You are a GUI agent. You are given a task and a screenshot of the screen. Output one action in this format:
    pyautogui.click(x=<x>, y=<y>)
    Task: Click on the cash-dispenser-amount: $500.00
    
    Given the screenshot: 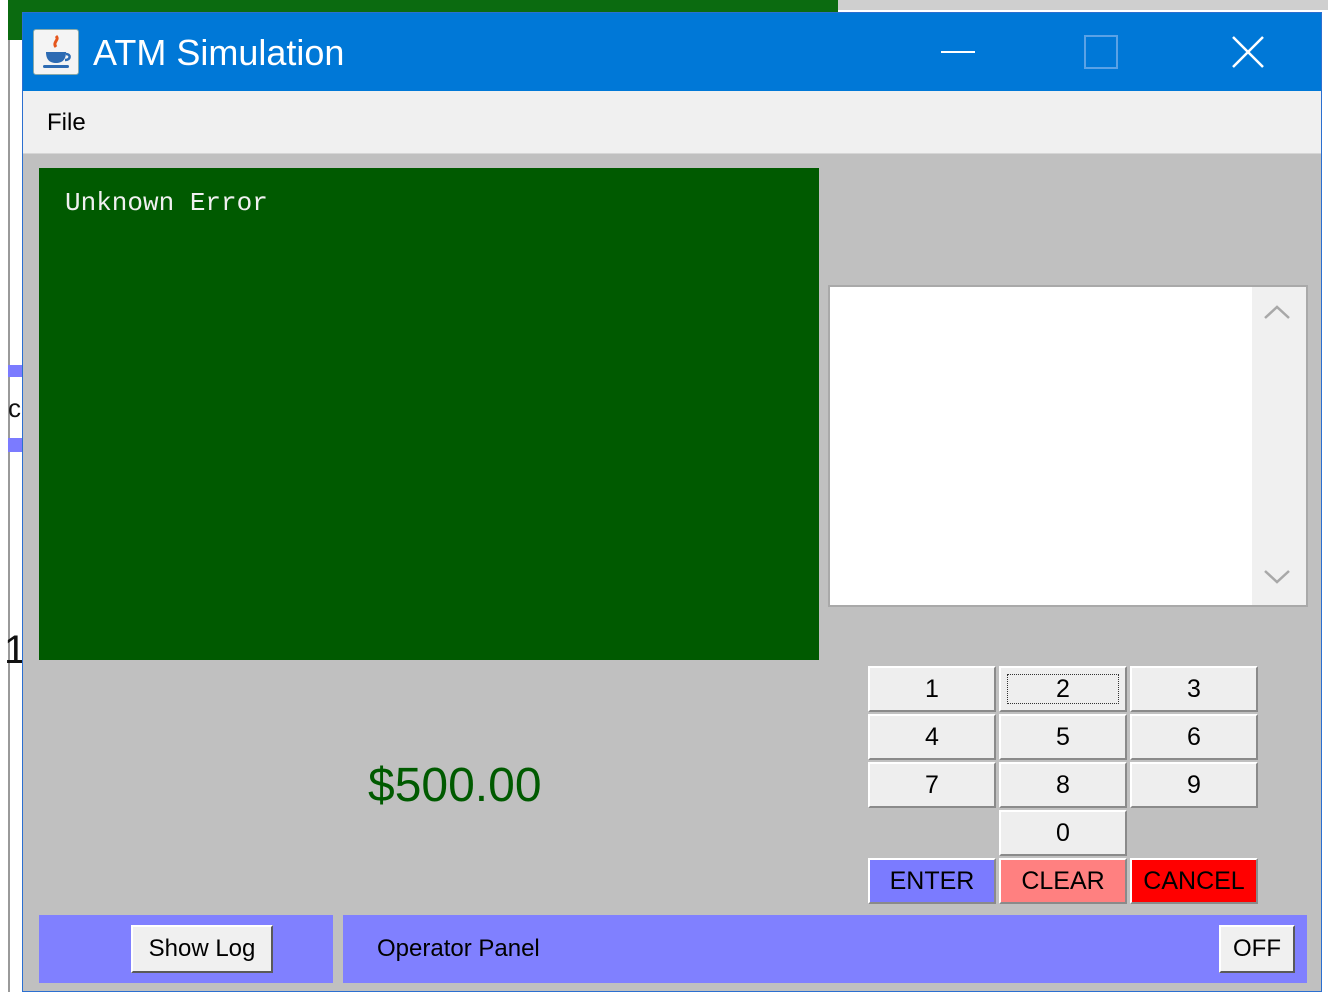 What is the action you would take?
    pyautogui.click(x=455, y=785)
    